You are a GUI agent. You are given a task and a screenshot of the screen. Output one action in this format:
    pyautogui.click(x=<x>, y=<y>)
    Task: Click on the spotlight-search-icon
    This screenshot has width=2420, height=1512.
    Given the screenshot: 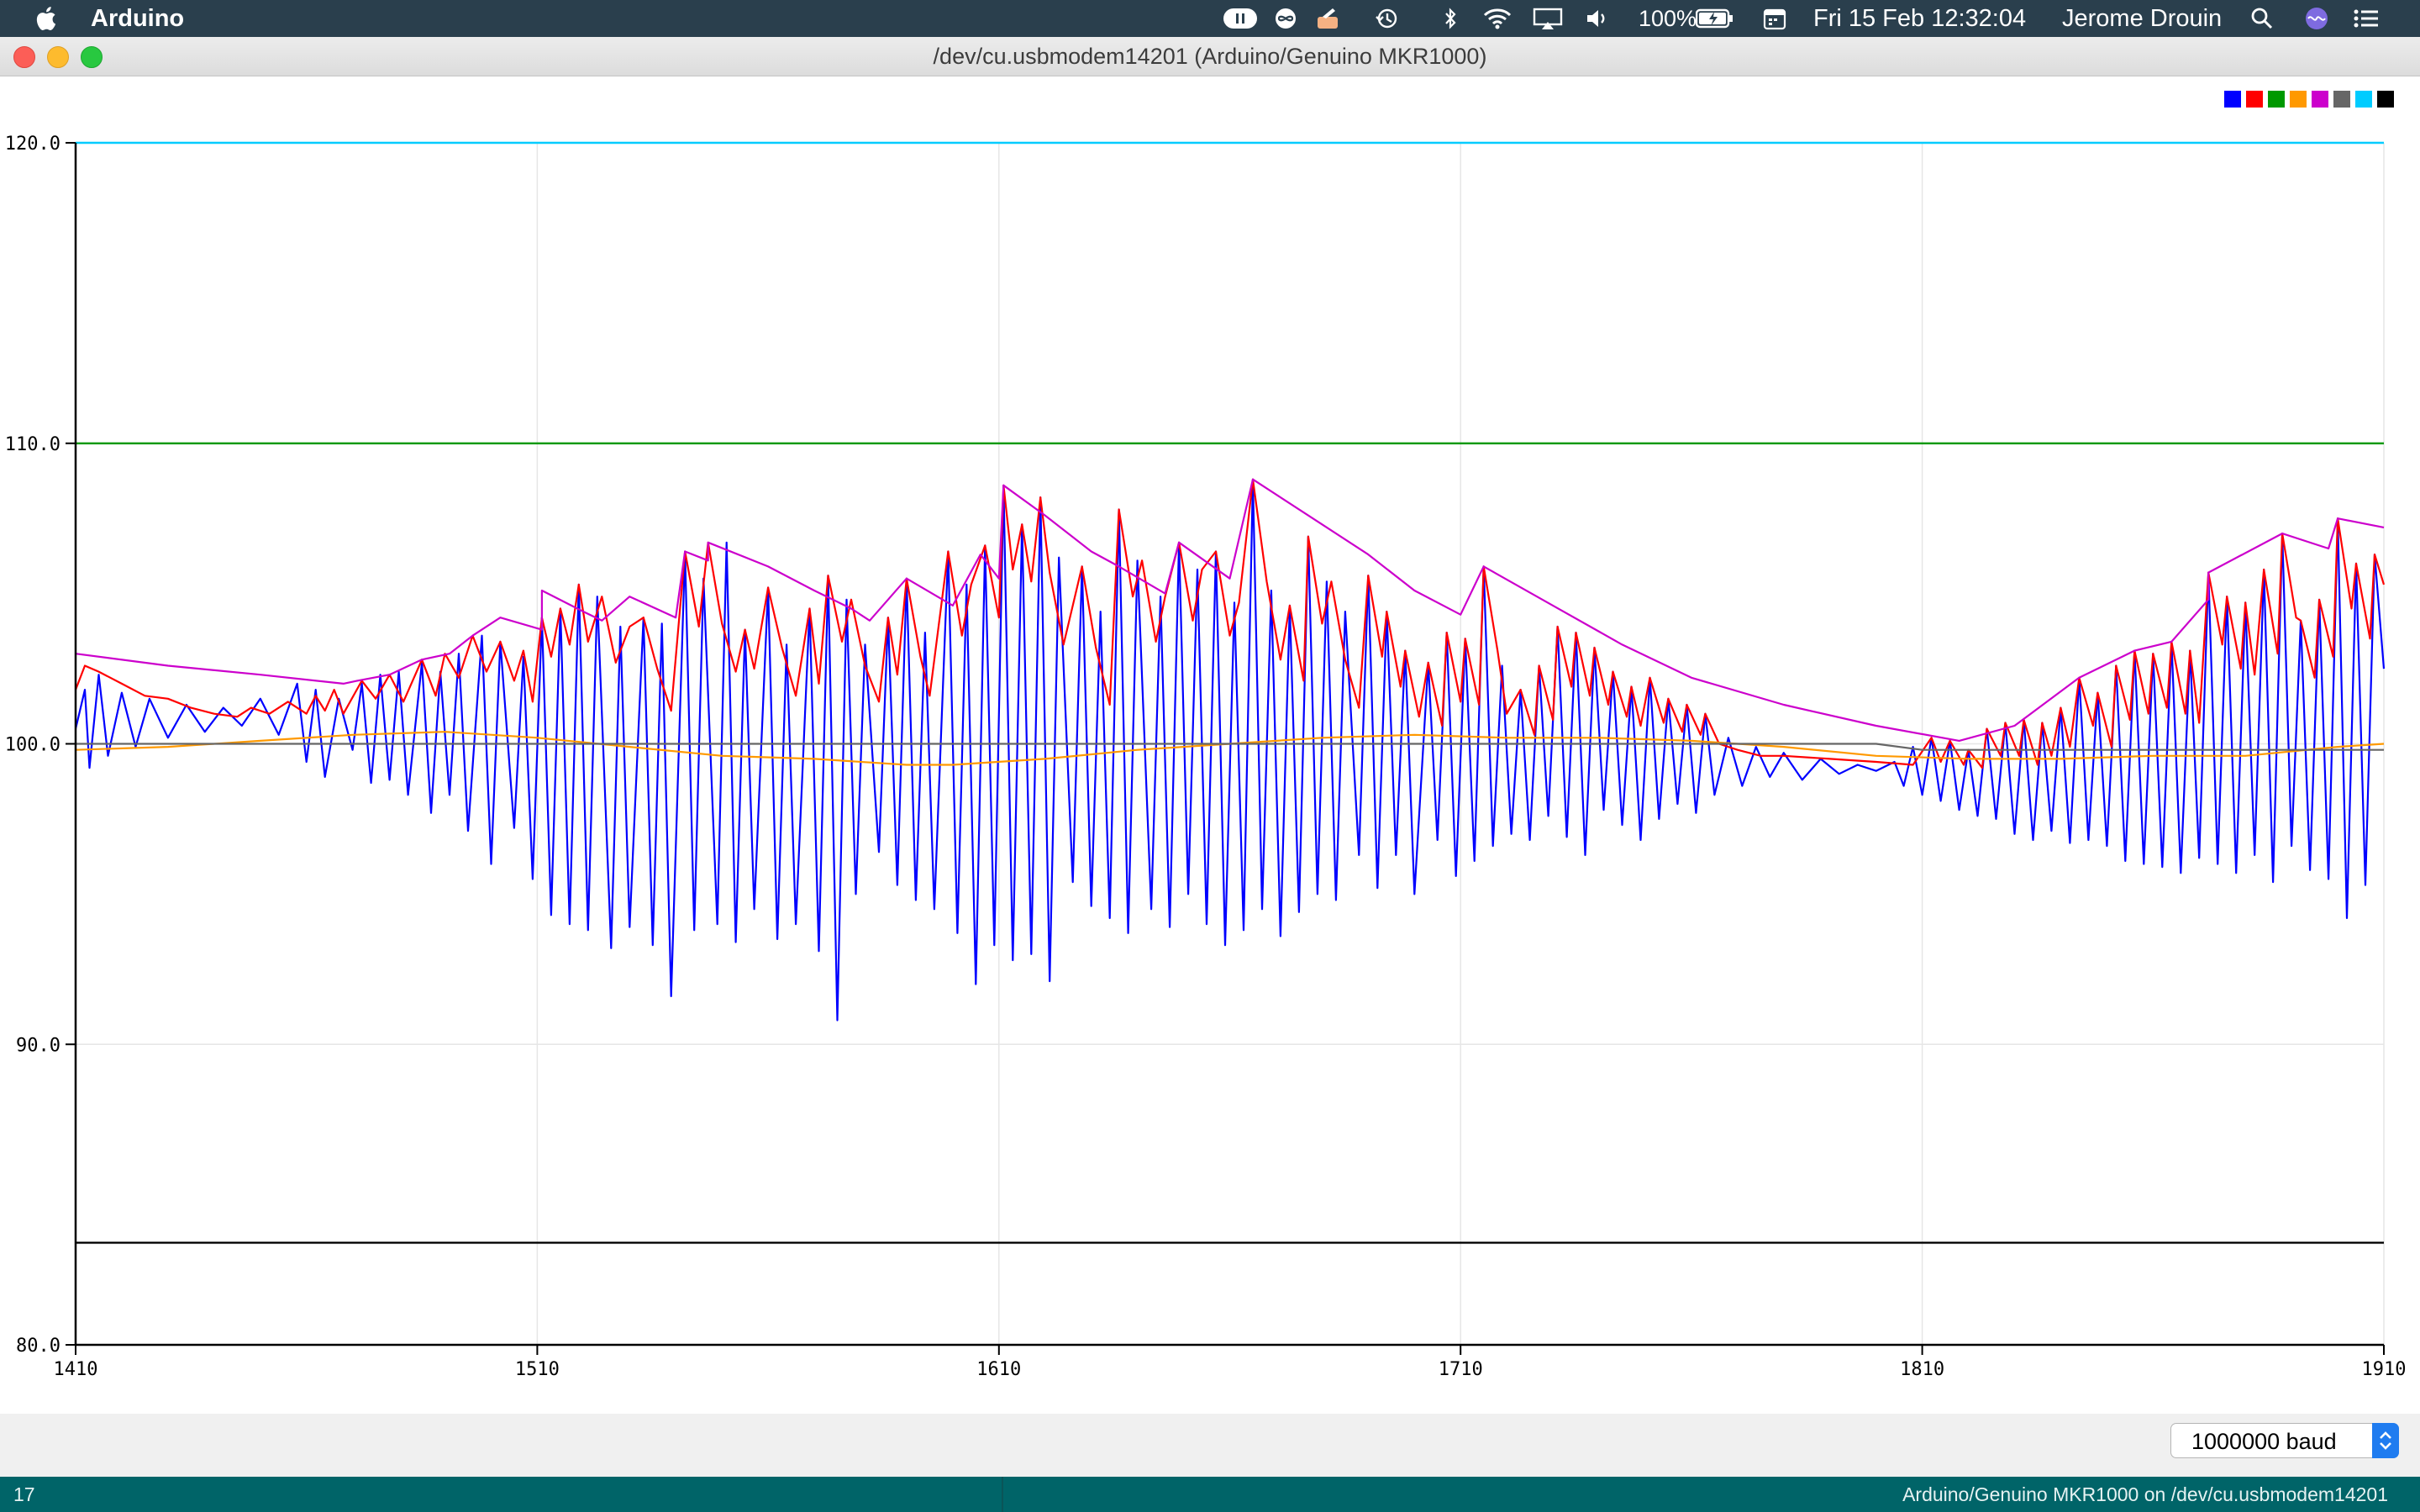 What is the action you would take?
    pyautogui.click(x=2262, y=18)
    